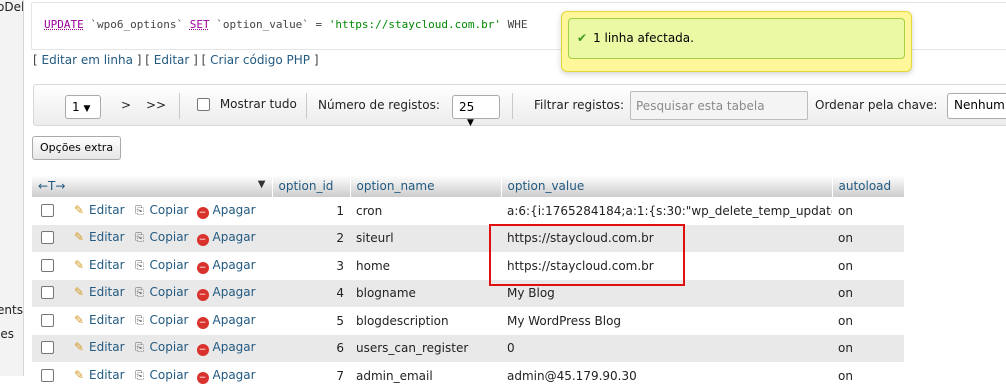 The image size is (1006, 390). Describe the element at coordinates (666, 321) in the screenshot. I see `cell-option-value: My WordPress Blog` at that location.